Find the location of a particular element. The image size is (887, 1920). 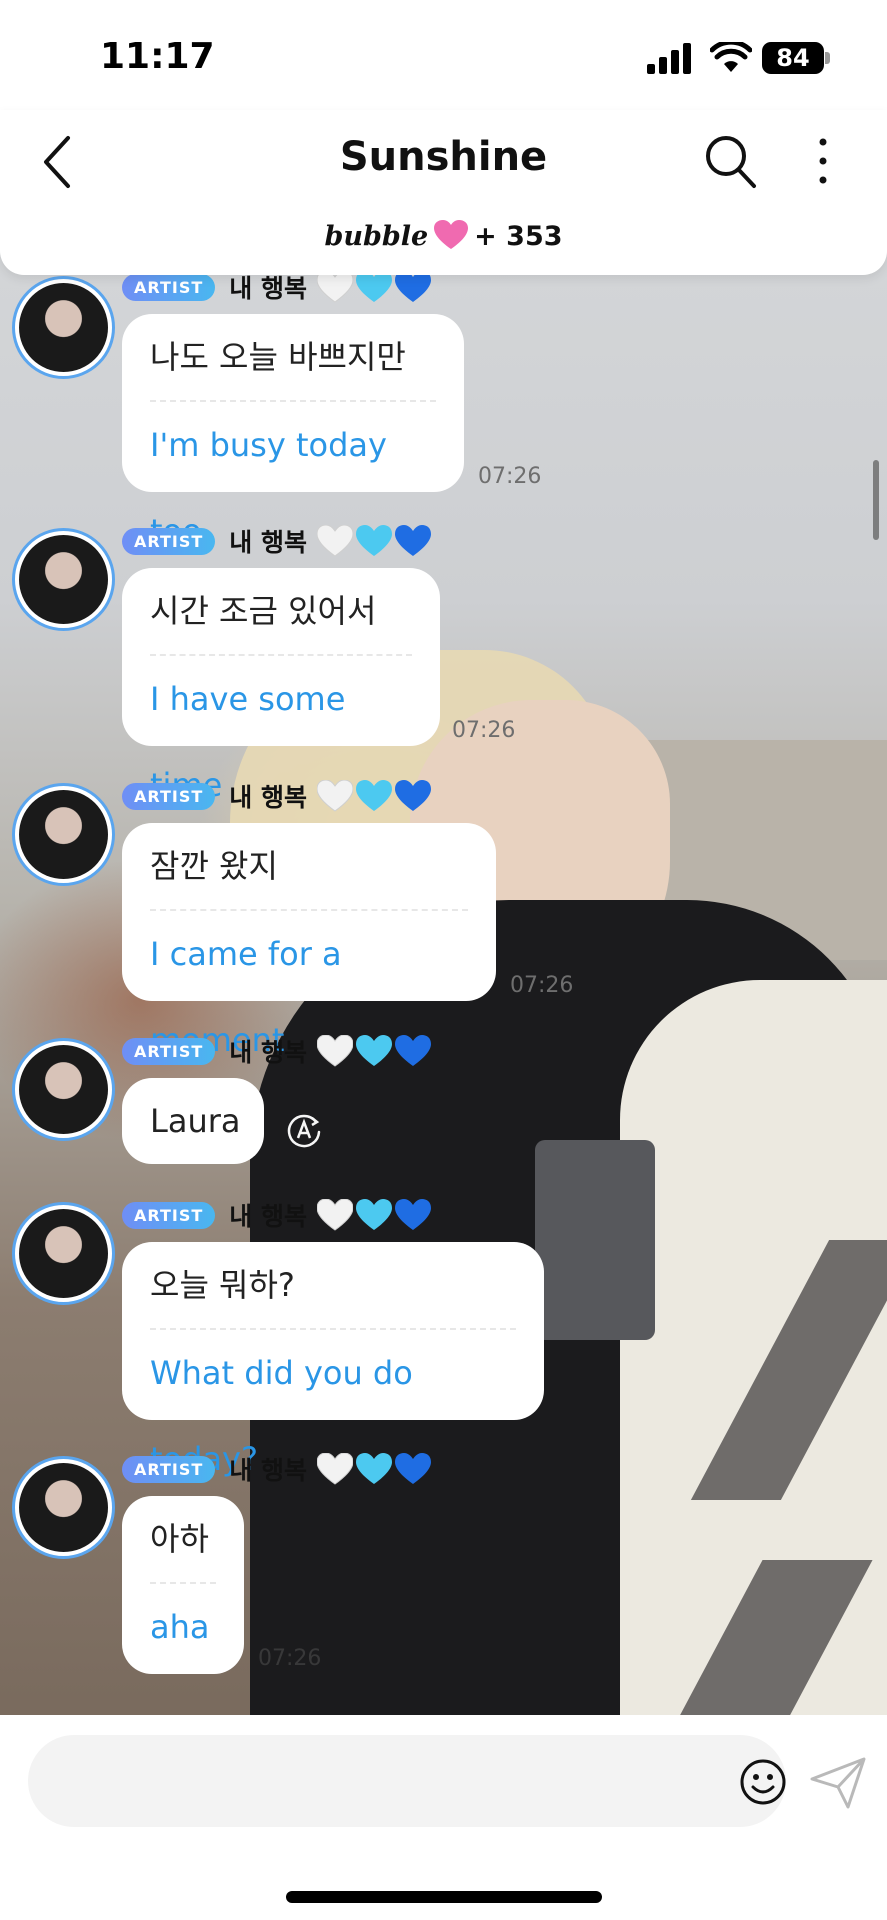

message-bubble: 나도 오늘 바쁘지만 I'm busy today too is located at coordinates (293, 432).